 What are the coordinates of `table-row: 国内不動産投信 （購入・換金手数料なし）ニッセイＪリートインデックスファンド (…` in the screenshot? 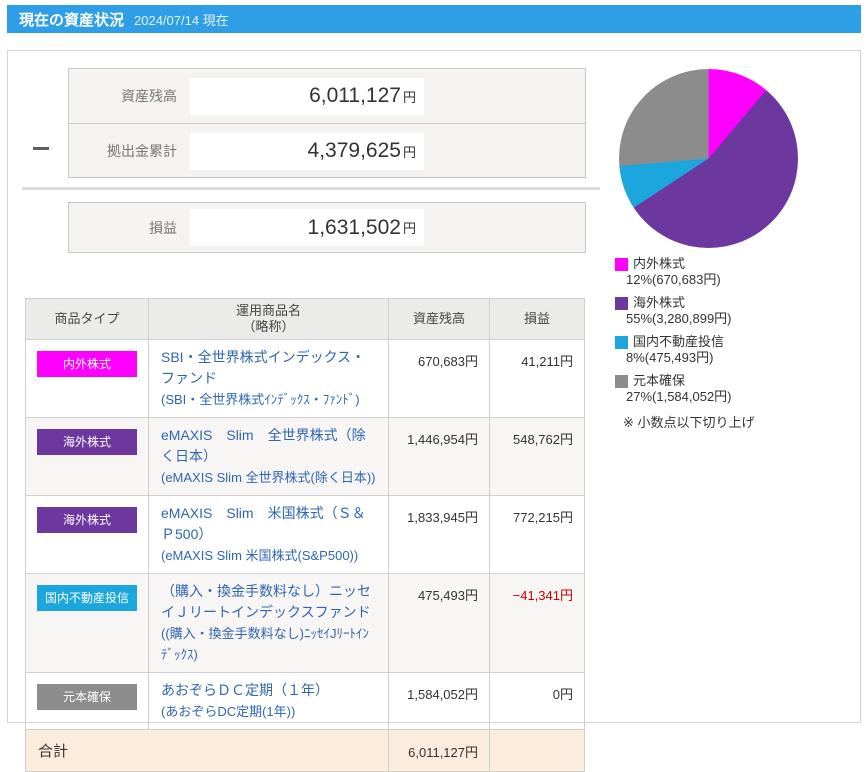 It's located at (305, 623).